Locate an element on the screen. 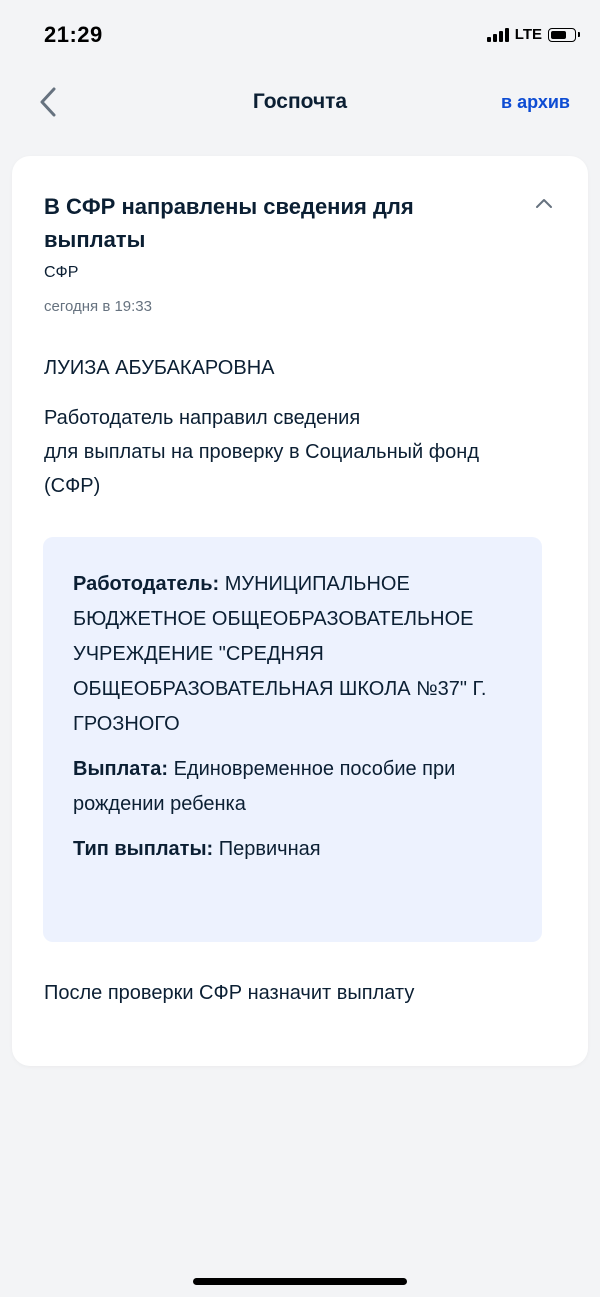 The height and width of the screenshot is (1297, 600). status-indicators: LTE is located at coordinates (533, 34).